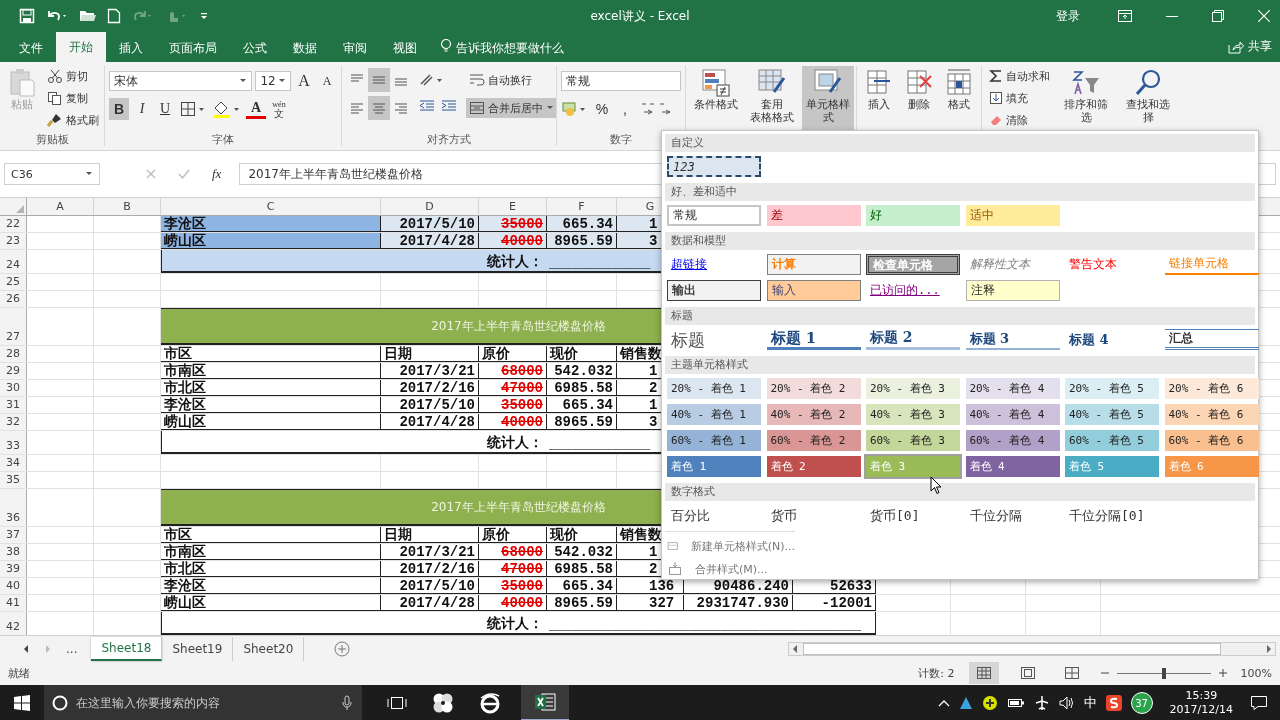  I want to click on column-header: A, so click(60, 206).